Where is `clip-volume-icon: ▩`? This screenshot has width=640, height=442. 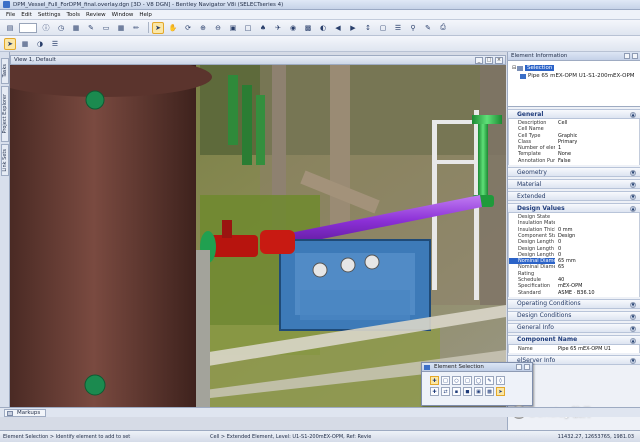
clip-volume-icon: ▩ is located at coordinates (308, 28).